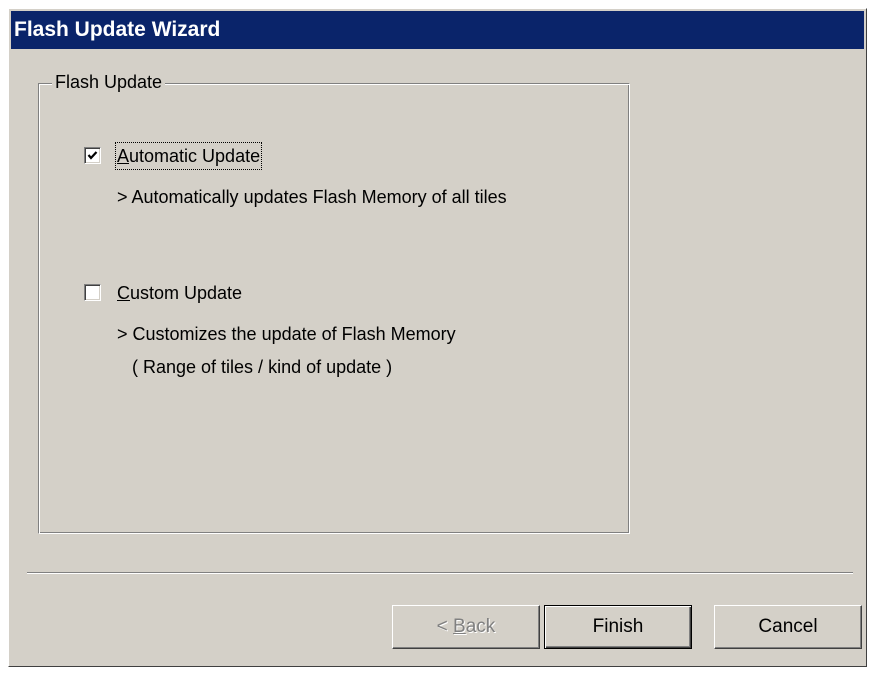 The height and width of the screenshot is (675, 875). I want to click on back-button: < Back, so click(466, 627).